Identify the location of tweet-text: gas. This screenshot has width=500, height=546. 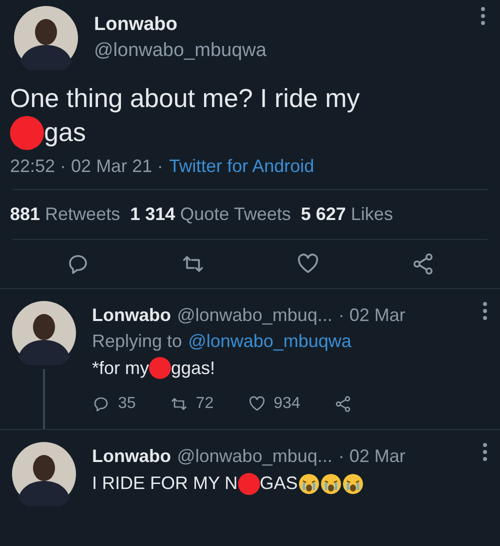
(65, 132).